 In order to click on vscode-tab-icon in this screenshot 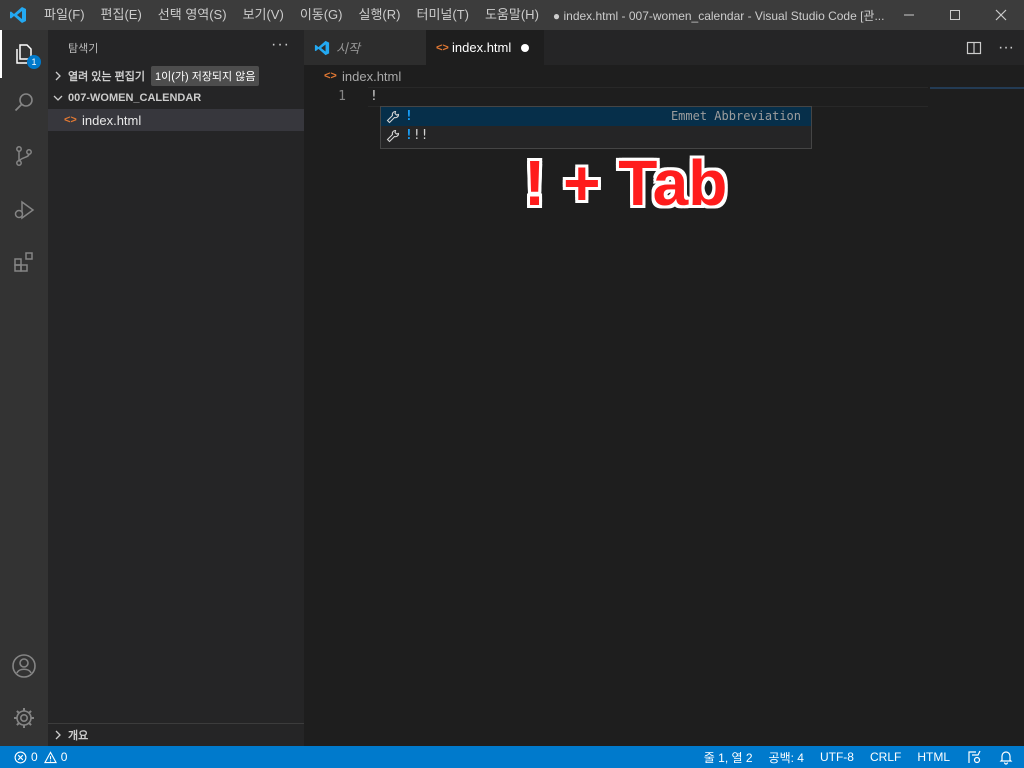, I will do `click(322, 47)`.